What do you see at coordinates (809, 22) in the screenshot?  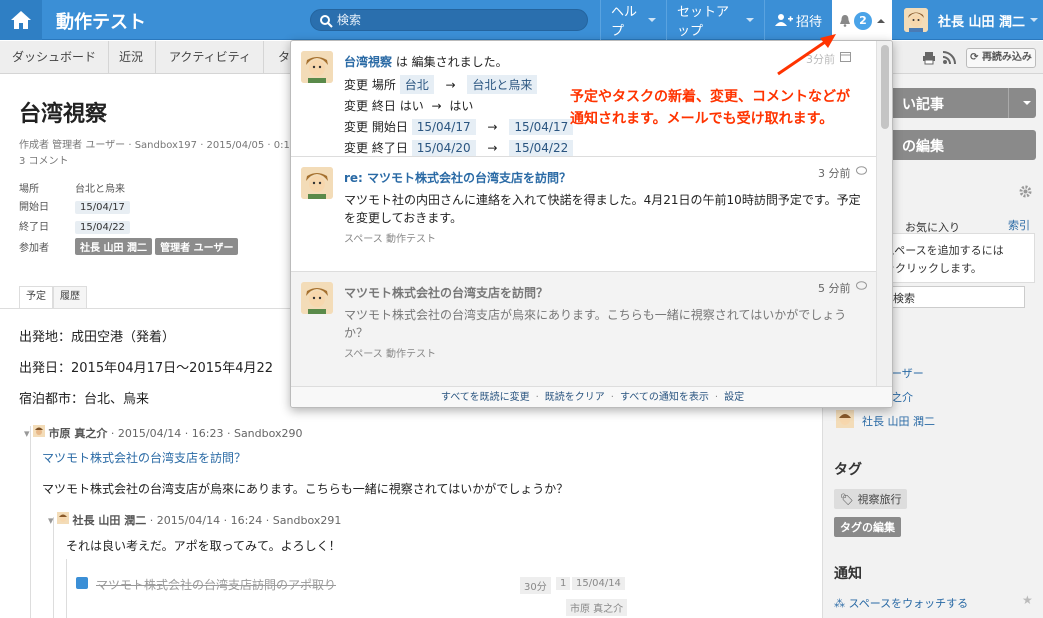 I see `invite-label: 招待` at bounding box center [809, 22].